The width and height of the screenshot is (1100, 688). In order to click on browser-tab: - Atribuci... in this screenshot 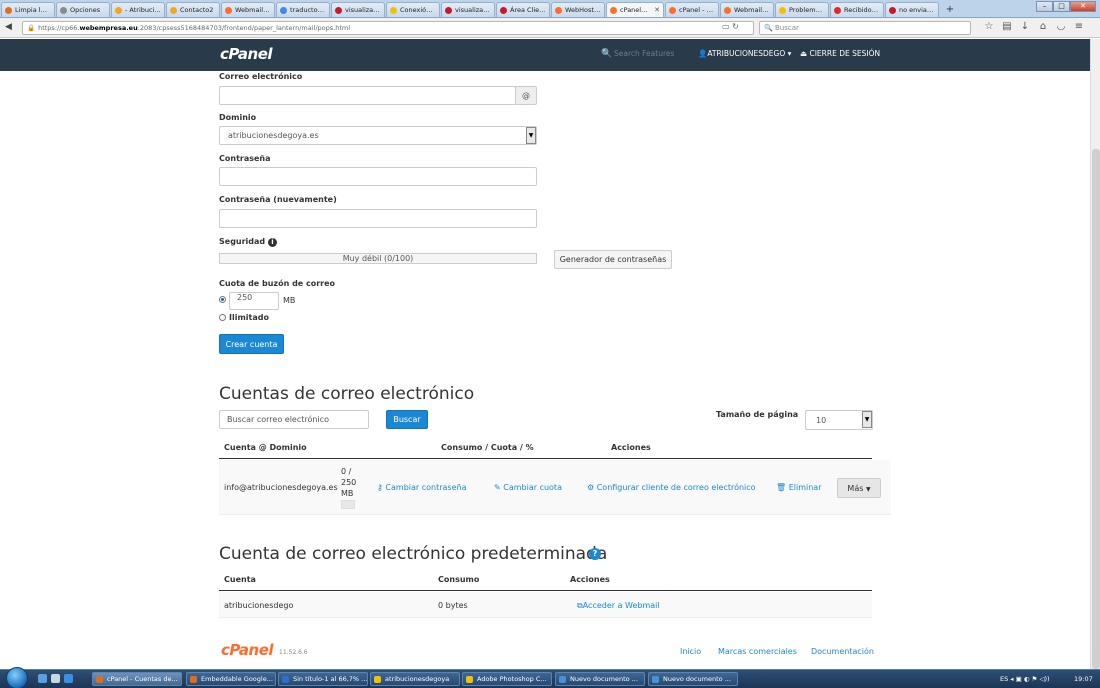, I will do `click(138, 9)`.